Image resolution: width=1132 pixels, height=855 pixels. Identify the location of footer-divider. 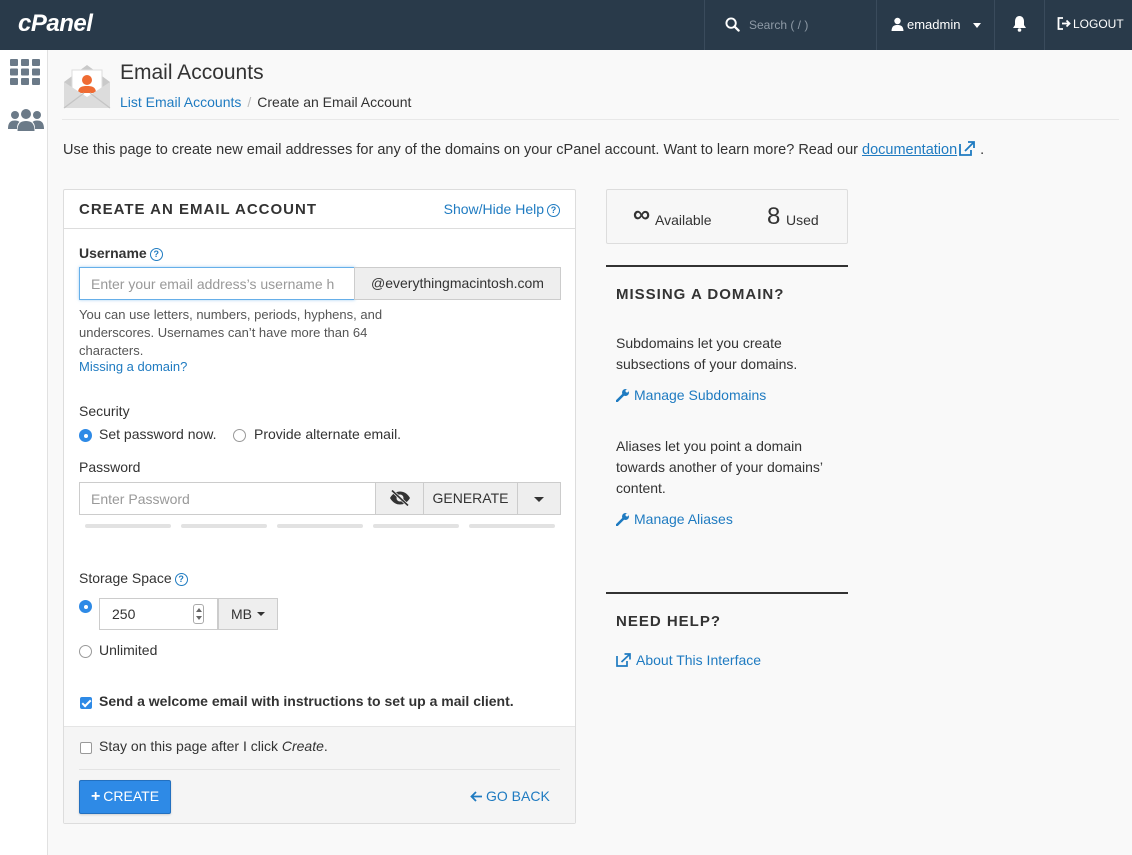
(319, 769).